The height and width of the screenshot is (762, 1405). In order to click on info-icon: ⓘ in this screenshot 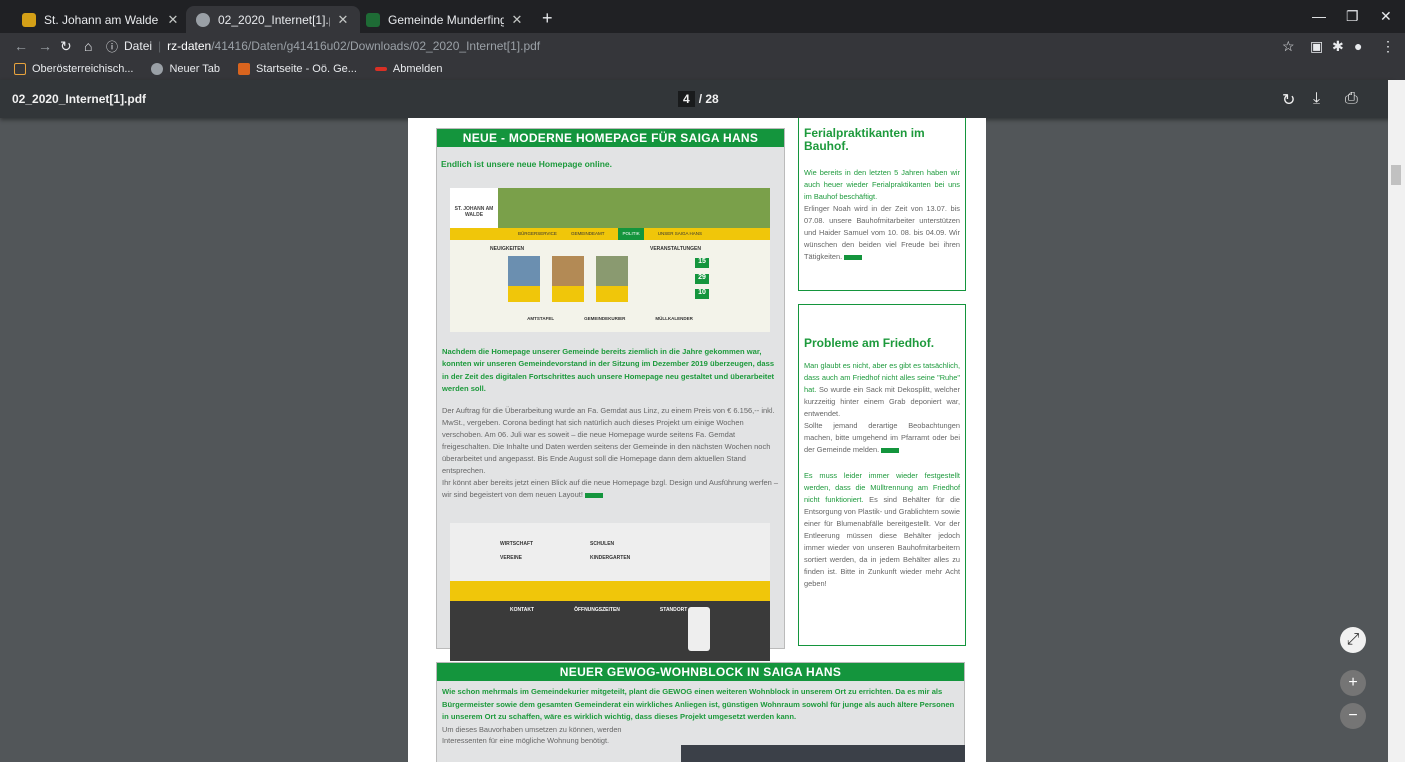, I will do `click(112, 46)`.